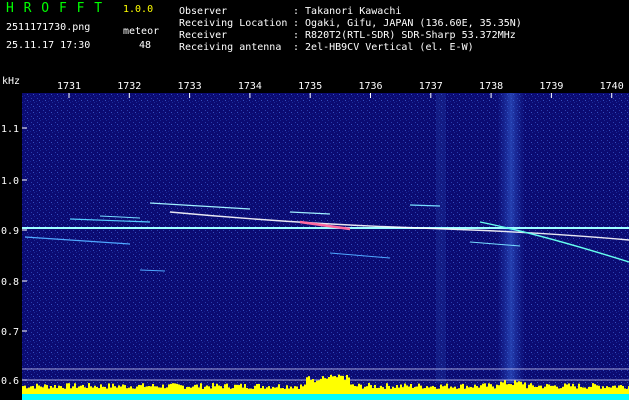 The image size is (629, 400). Describe the element at coordinates (129, 86) in the screenshot. I see `x-tick-label: 1732` at that location.